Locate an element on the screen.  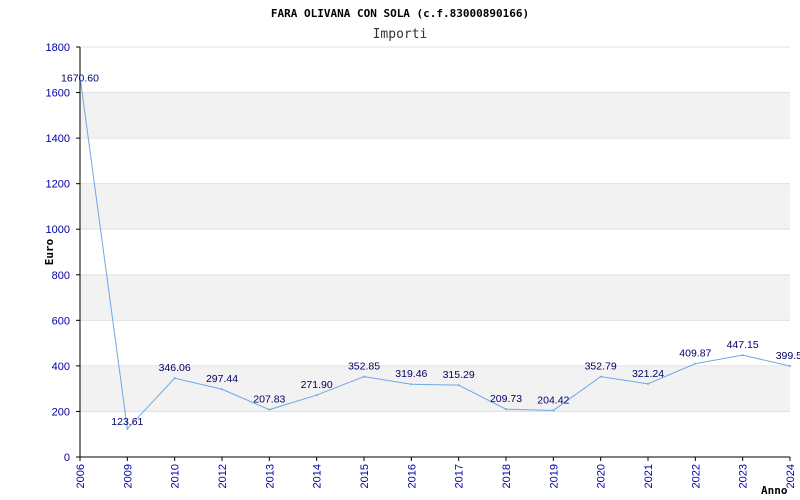
data-label: 447.15 is located at coordinates (743, 345).